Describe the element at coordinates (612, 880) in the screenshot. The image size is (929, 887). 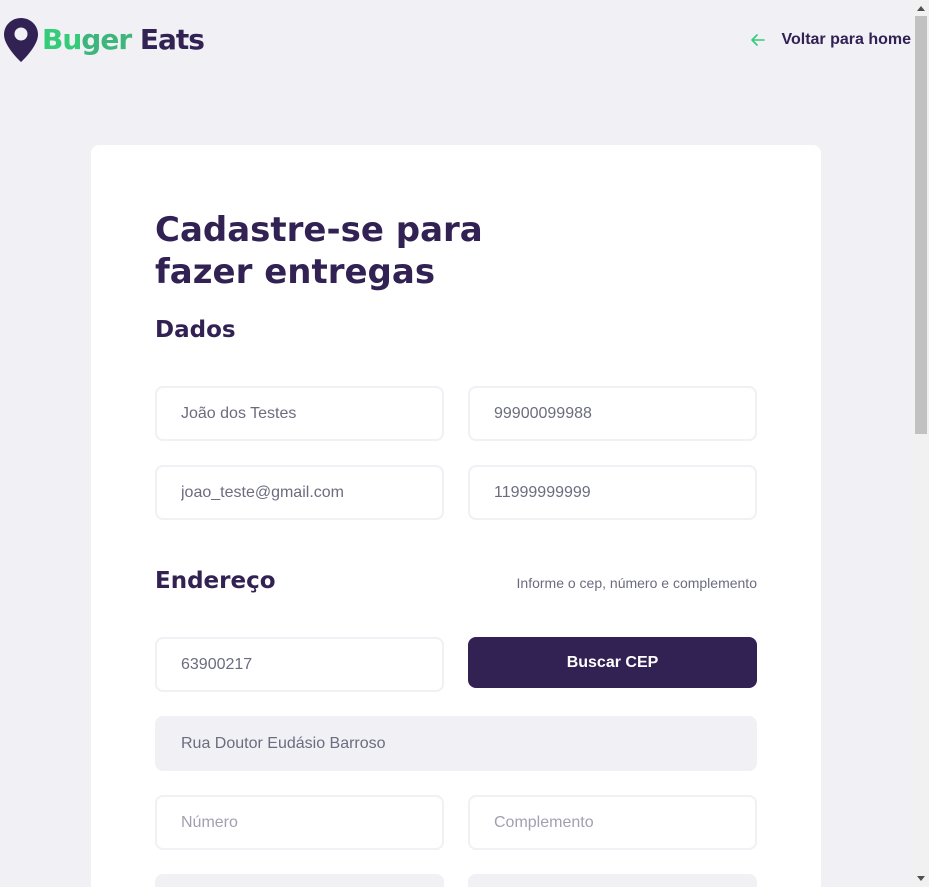
I see `city-field` at that location.